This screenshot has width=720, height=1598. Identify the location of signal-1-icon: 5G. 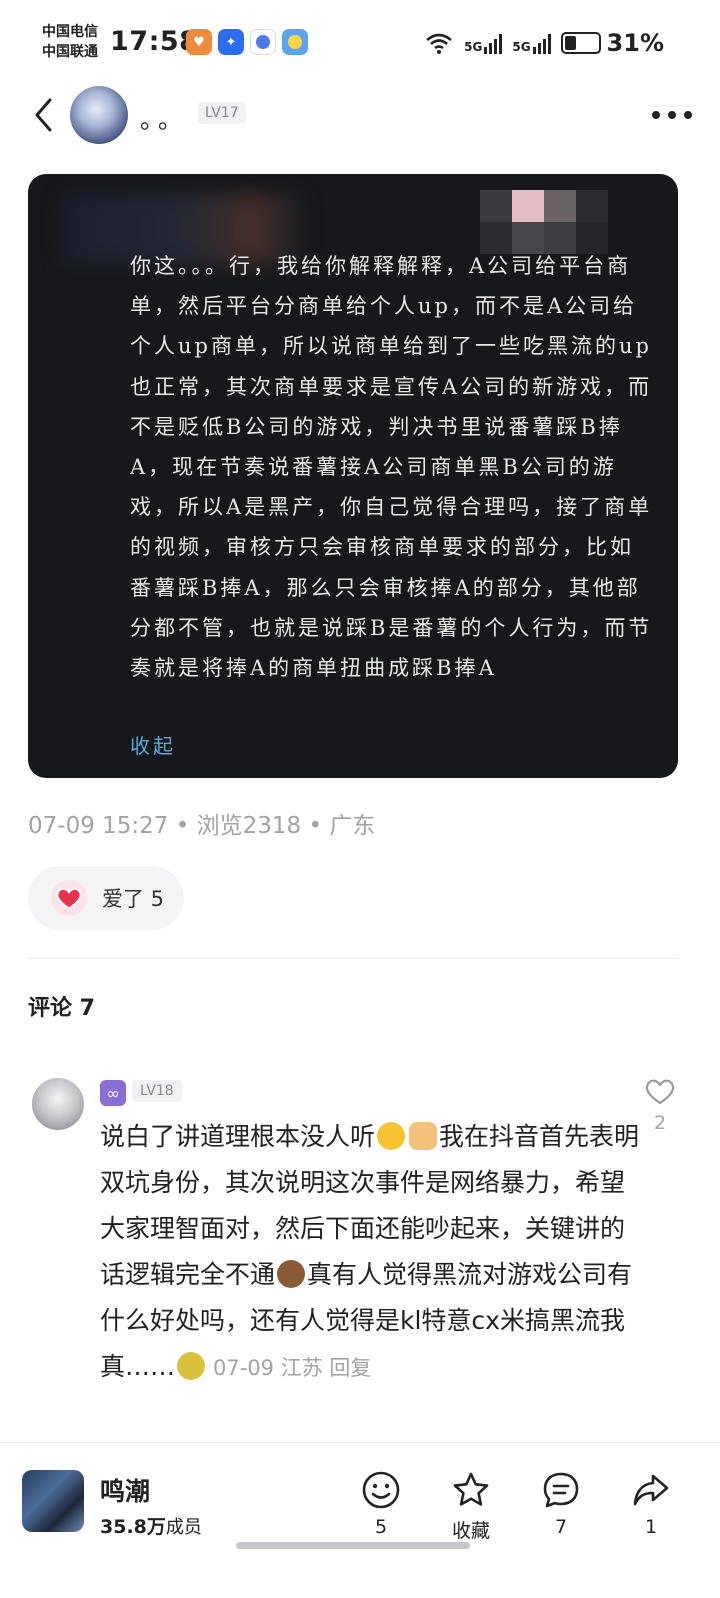
(483, 43).